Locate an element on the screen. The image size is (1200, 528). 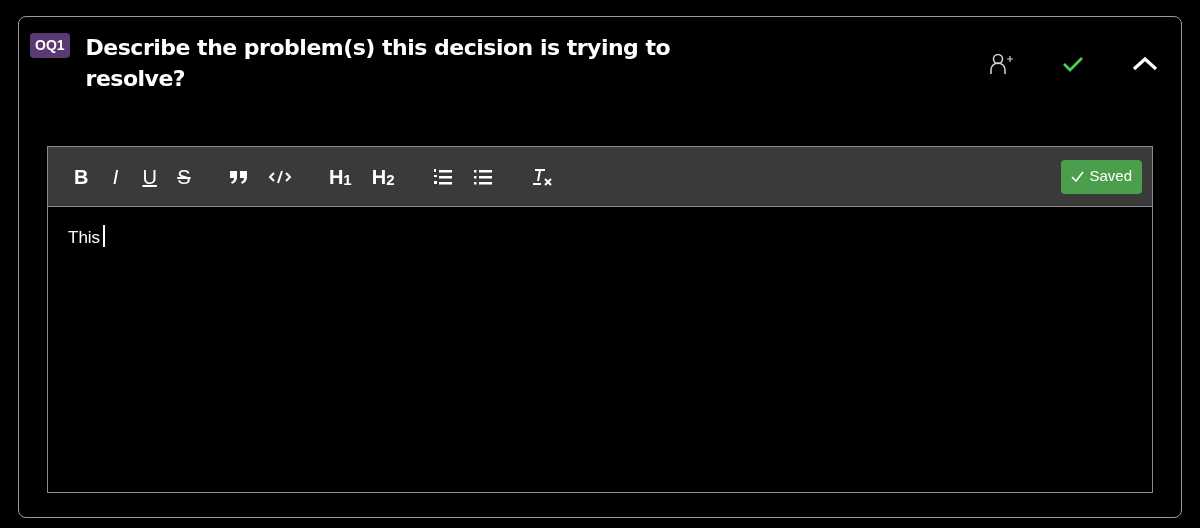
italic-button: I is located at coordinates (115, 176).